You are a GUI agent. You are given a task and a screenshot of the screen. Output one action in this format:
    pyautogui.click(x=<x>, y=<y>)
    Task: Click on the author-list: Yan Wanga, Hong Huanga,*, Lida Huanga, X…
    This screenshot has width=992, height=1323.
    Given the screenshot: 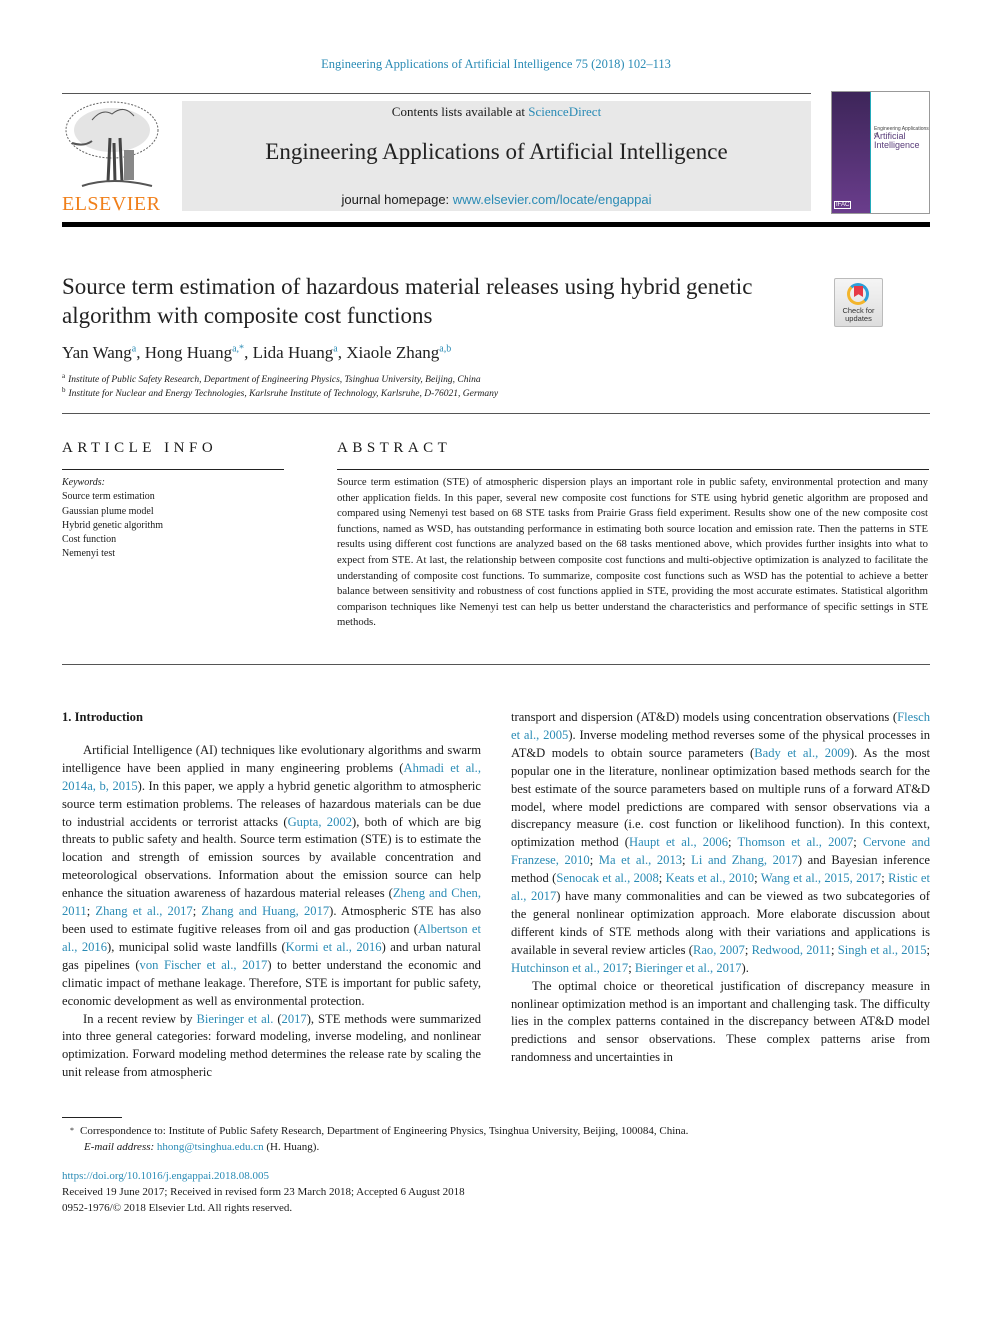 What is the action you would take?
    pyautogui.click(x=257, y=352)
    